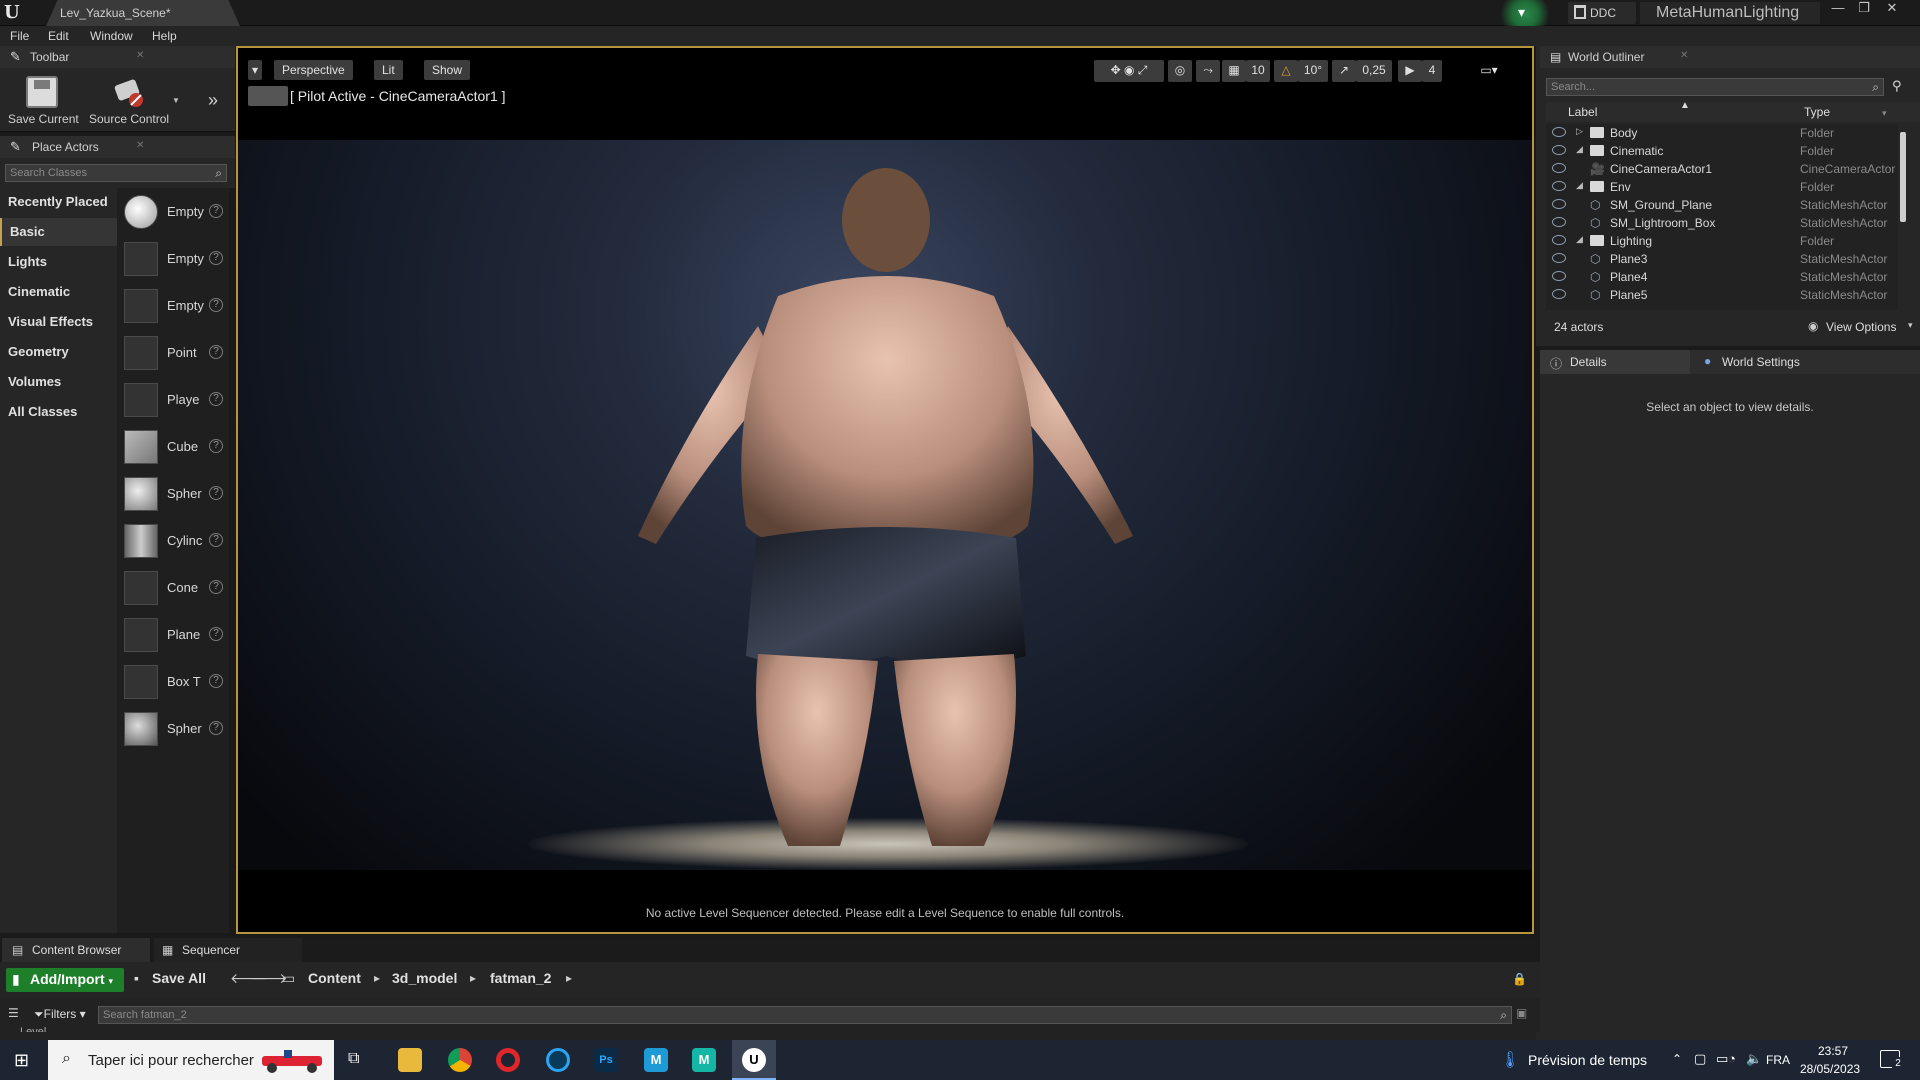 This screenshot has width=1920, height=1080. I want to click on actor-item-sphere-trigger: Spher ?, so click(173, 729).